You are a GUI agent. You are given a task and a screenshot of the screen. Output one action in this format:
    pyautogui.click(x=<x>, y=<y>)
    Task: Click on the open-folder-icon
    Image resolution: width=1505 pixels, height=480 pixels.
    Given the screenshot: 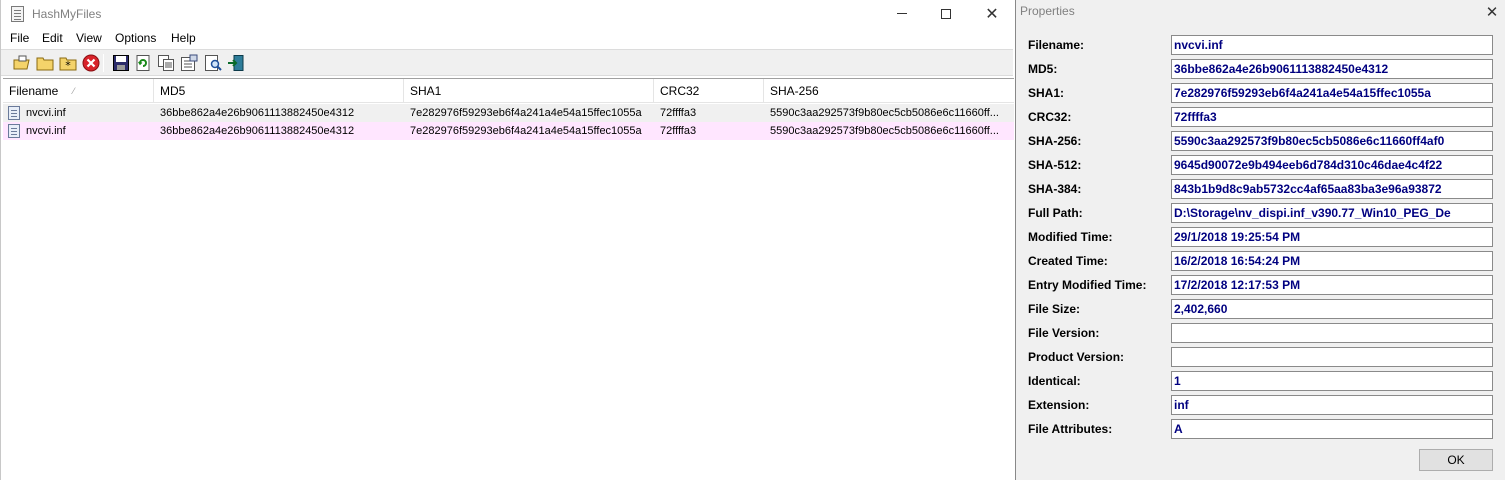 What is the action you would take?
    pyautogui.click(x=45, y=63)
    